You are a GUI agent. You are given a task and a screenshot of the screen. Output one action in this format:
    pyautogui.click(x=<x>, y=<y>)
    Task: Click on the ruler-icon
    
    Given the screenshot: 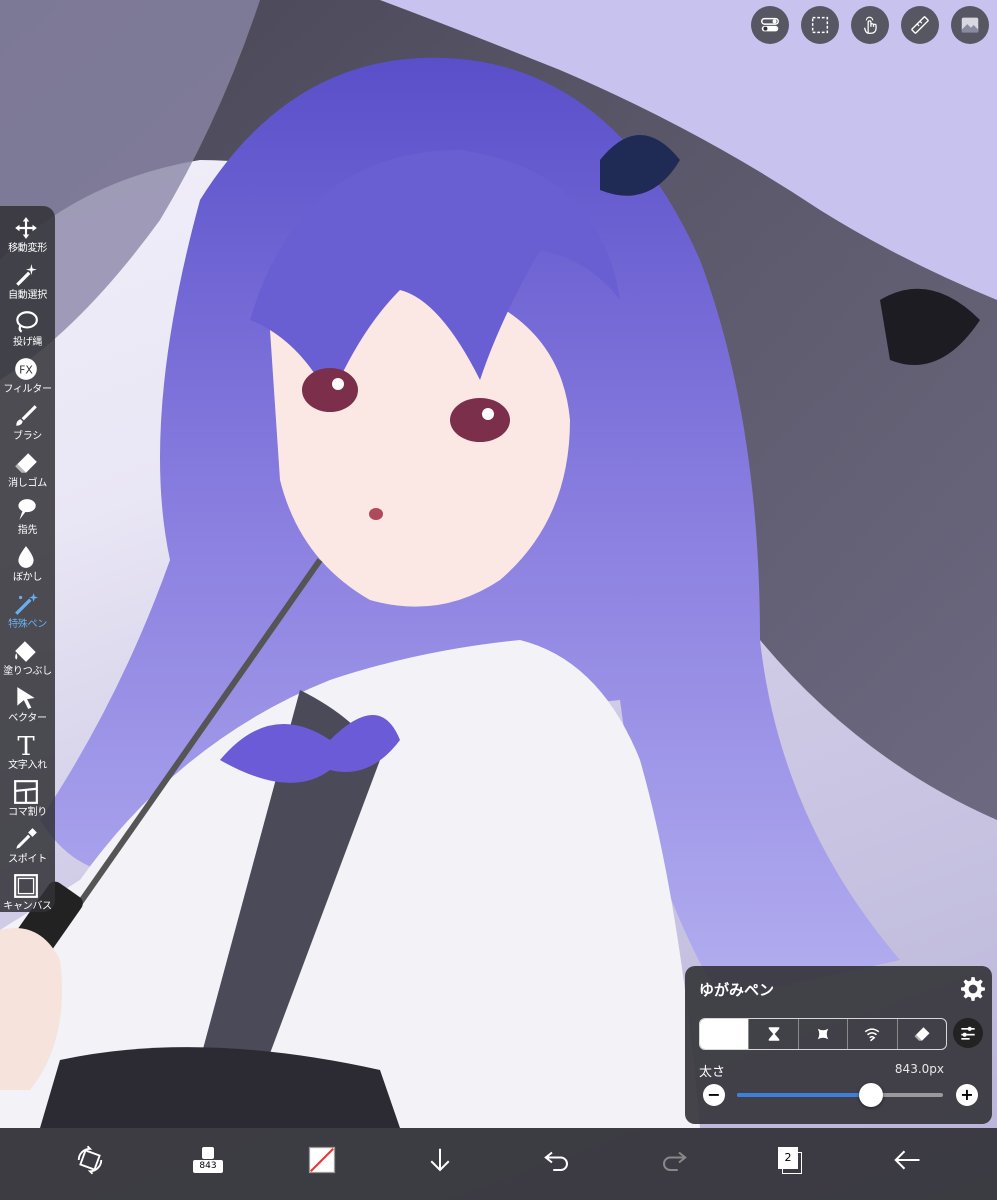 What is the action you would take?
    pyautogui.click(x=920, y=25)
    